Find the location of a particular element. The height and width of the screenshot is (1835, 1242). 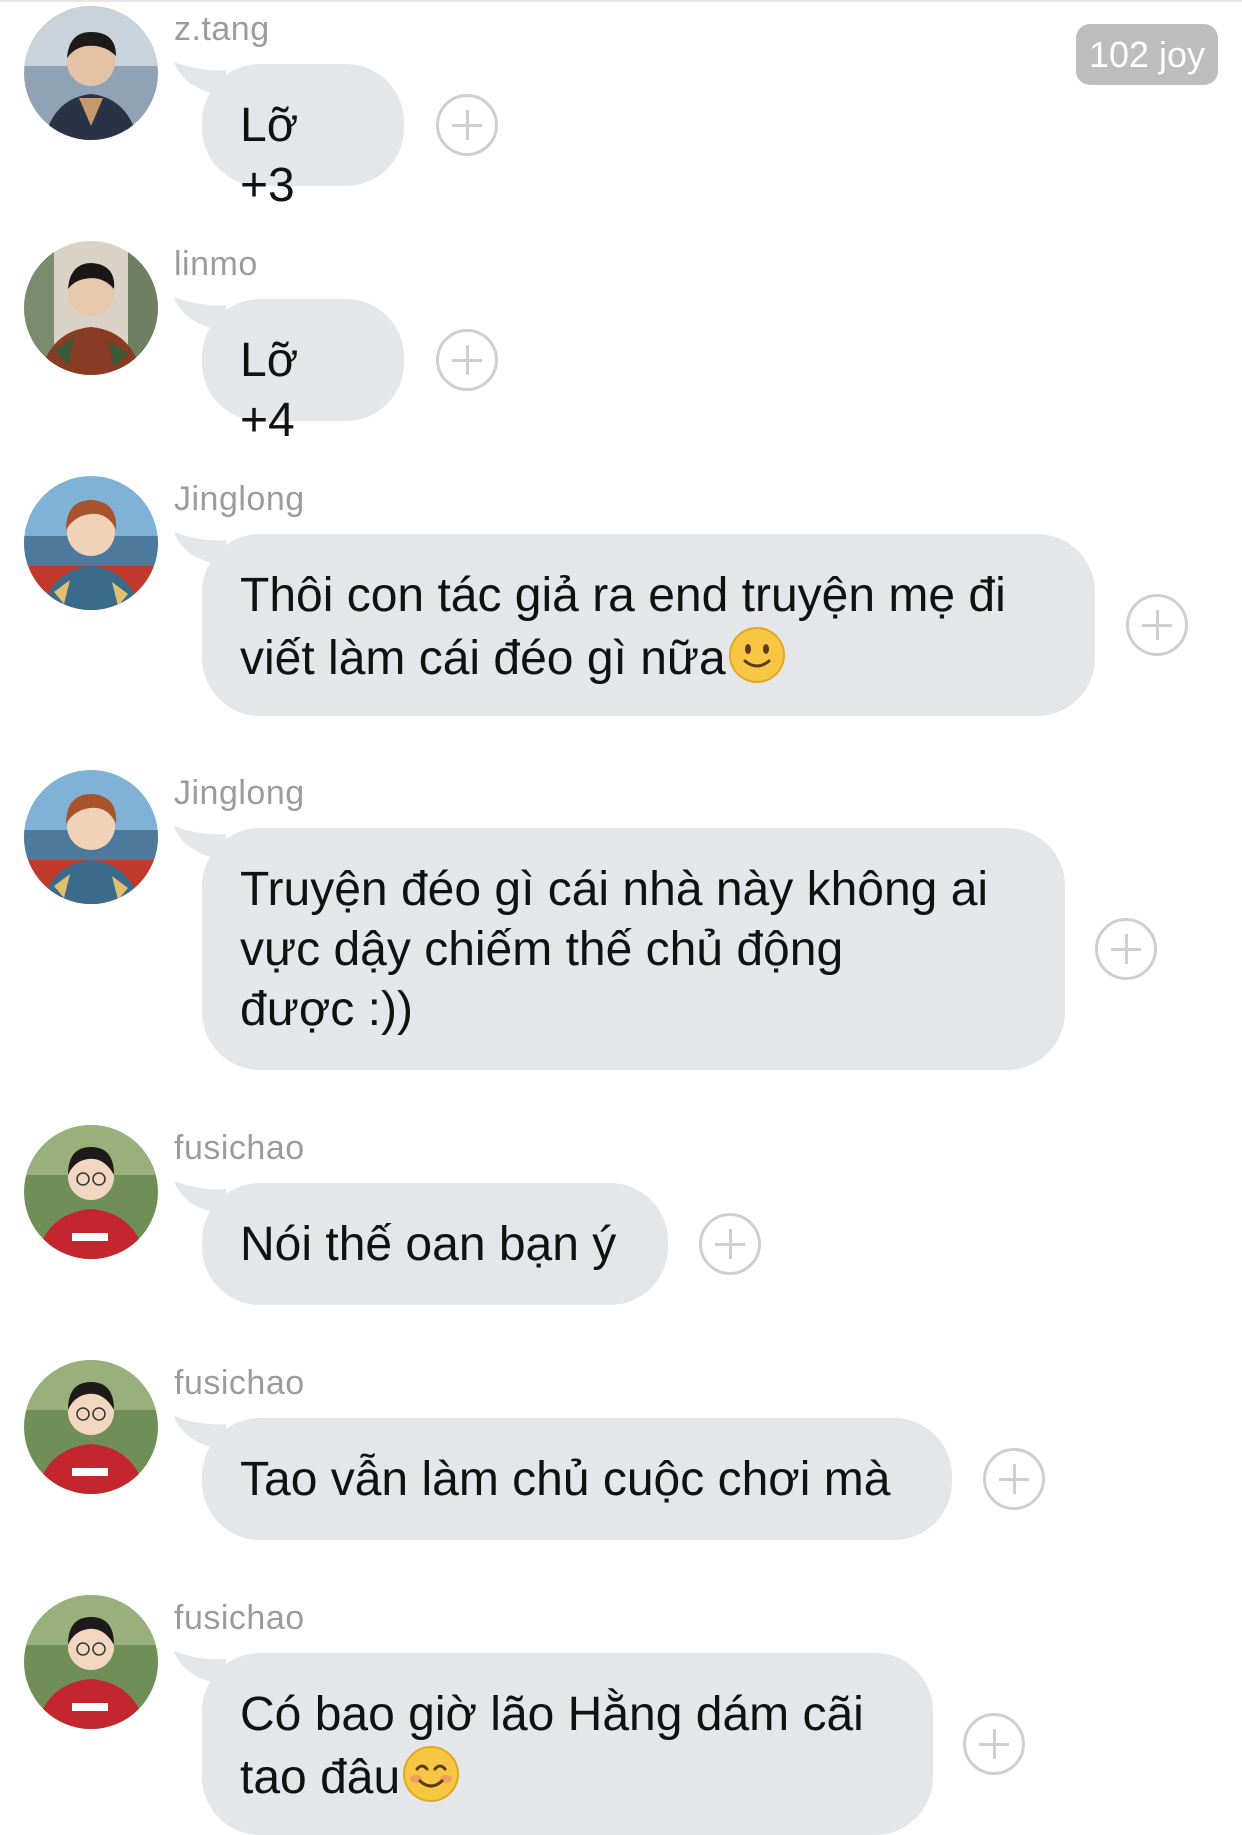

message-text: Lỡ +3 is located at coordinates (276, 155).